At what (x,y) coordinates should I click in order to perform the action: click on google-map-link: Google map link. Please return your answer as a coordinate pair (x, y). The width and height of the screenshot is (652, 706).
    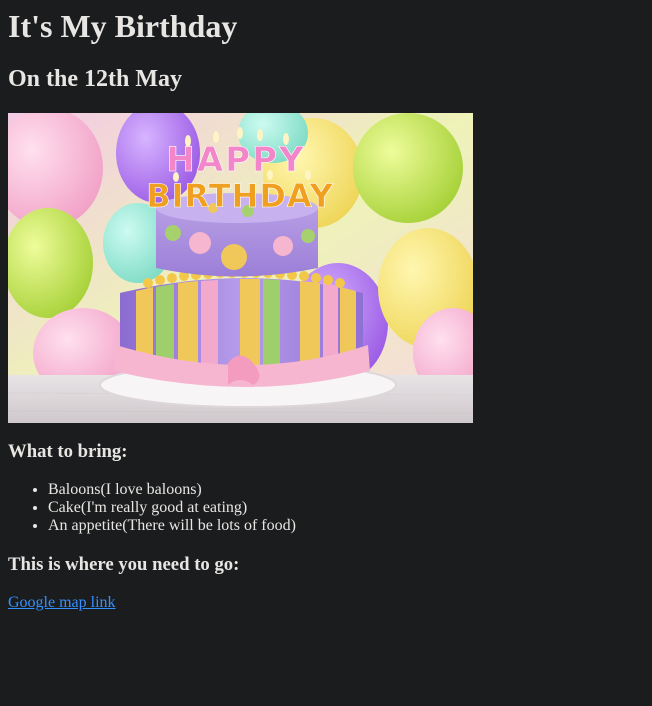
    Looking at the image, I should click on (62, 602).